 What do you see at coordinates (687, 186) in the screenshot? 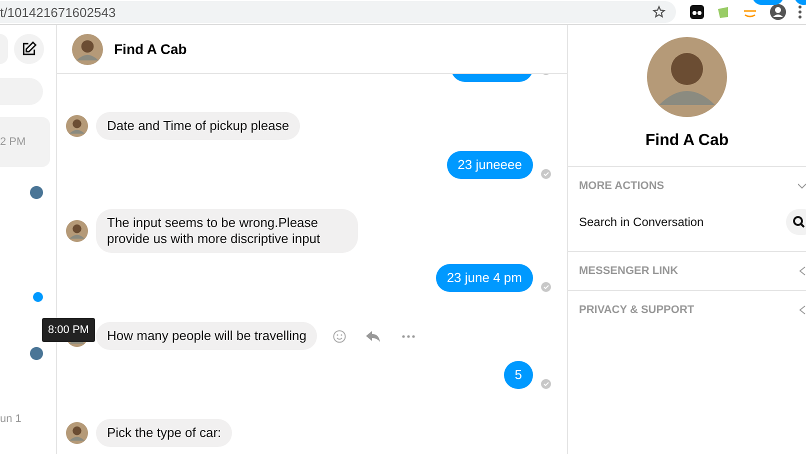
I see `section-header: MORE ACTIONS` at bounding box center [687, 186].